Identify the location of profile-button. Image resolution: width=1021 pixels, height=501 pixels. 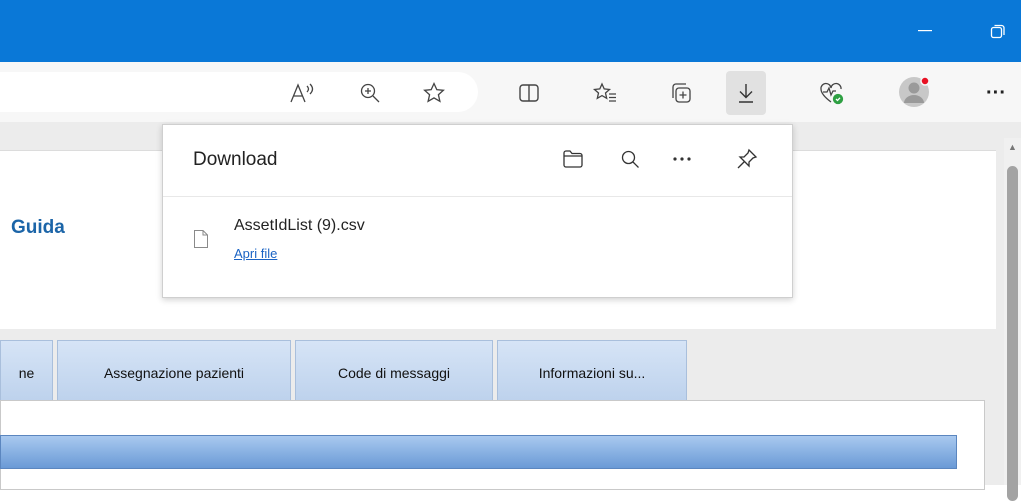
(914, 92).